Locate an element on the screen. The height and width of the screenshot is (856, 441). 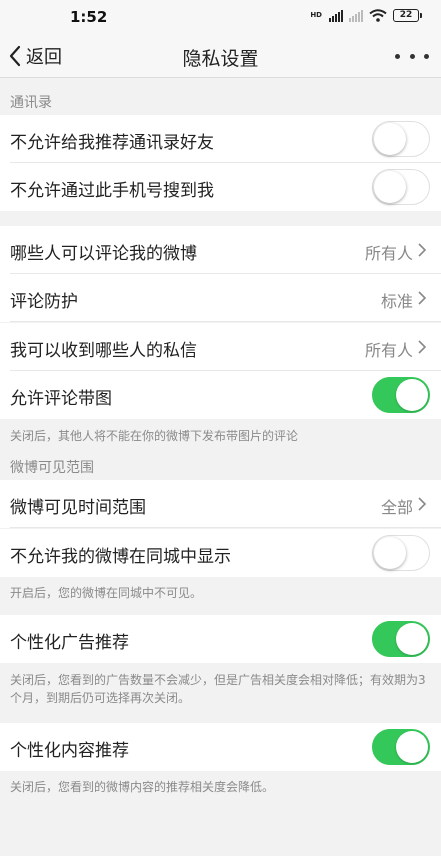
row-label: 我可以收到哪些人的私信 is located at coordinates (103, 351).